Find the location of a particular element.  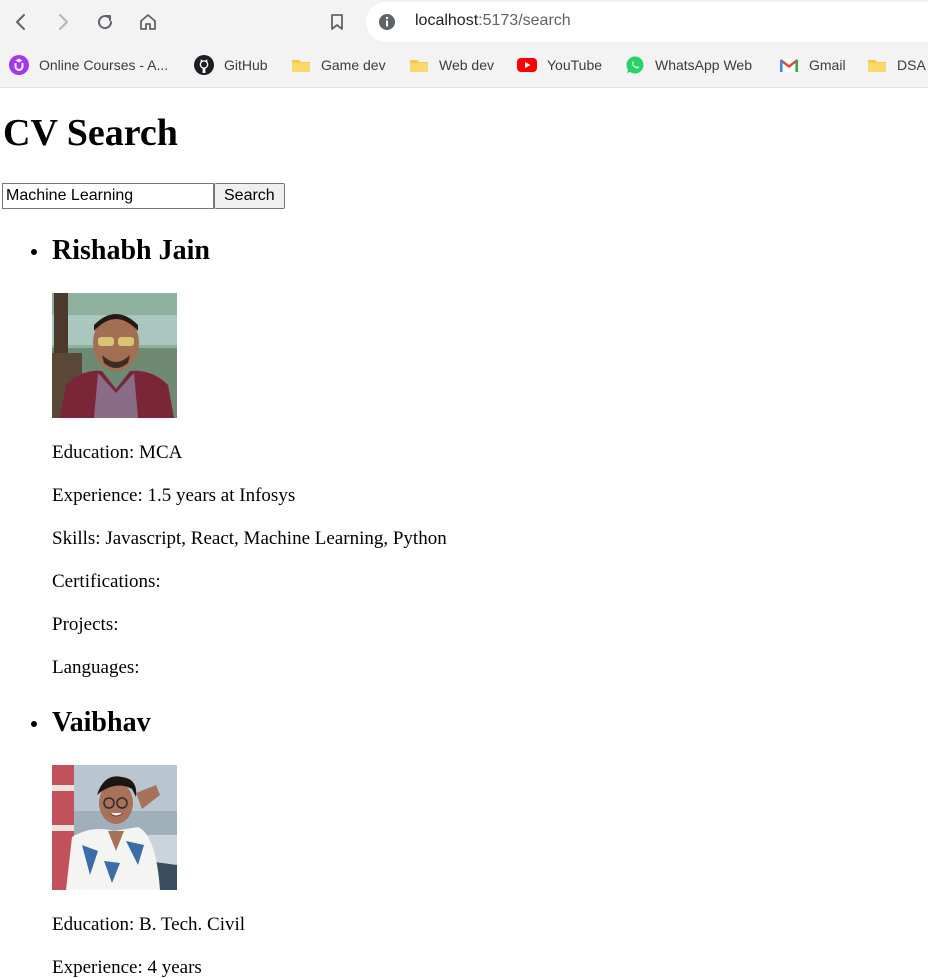

cv-education: Education: MCA is located at coordinates (117, 452).